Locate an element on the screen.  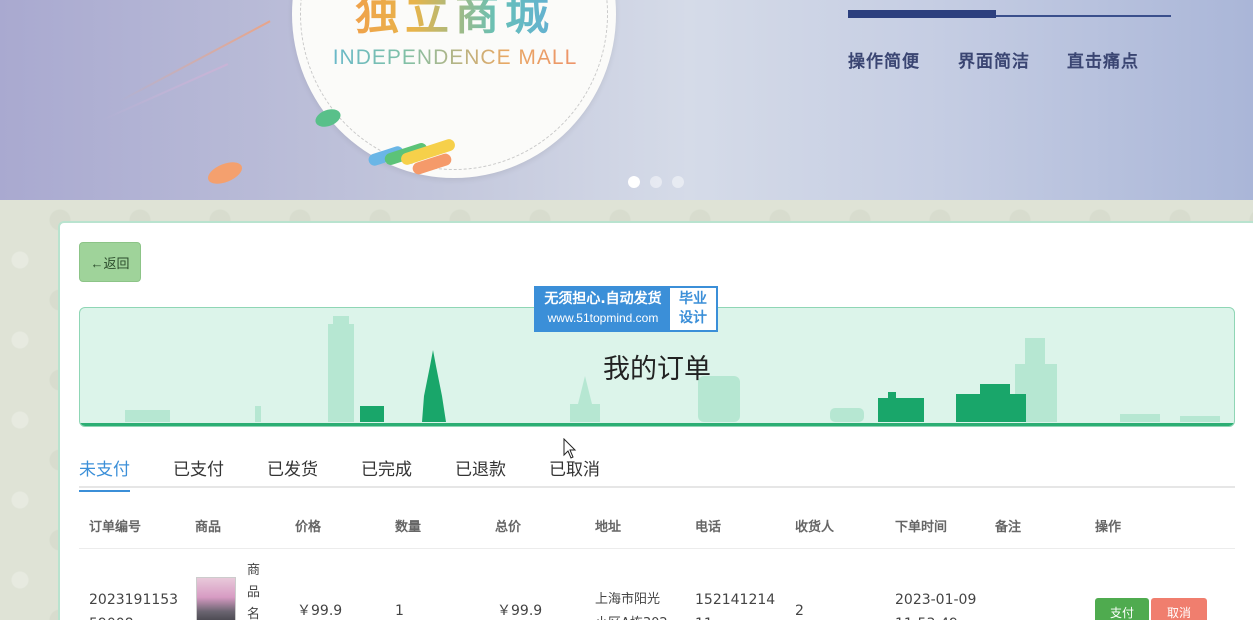
carousel-indicators is located at coordinates (656, 182).